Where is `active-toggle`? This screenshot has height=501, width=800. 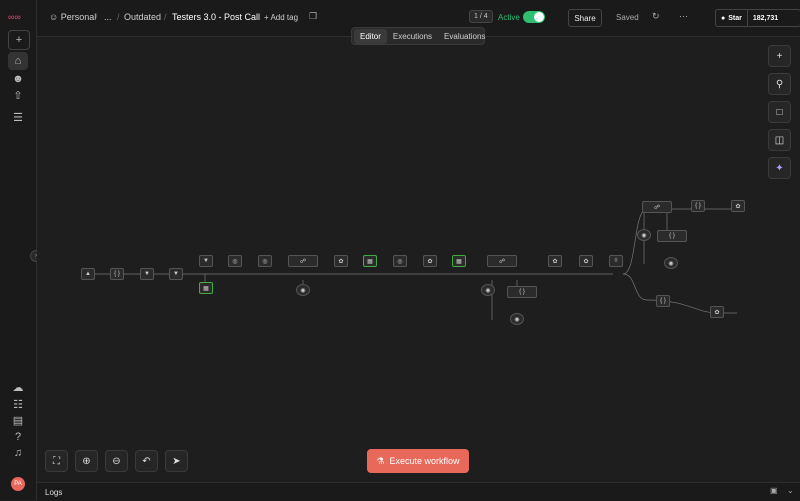 active-toggle is located at coordinates (534, 17).